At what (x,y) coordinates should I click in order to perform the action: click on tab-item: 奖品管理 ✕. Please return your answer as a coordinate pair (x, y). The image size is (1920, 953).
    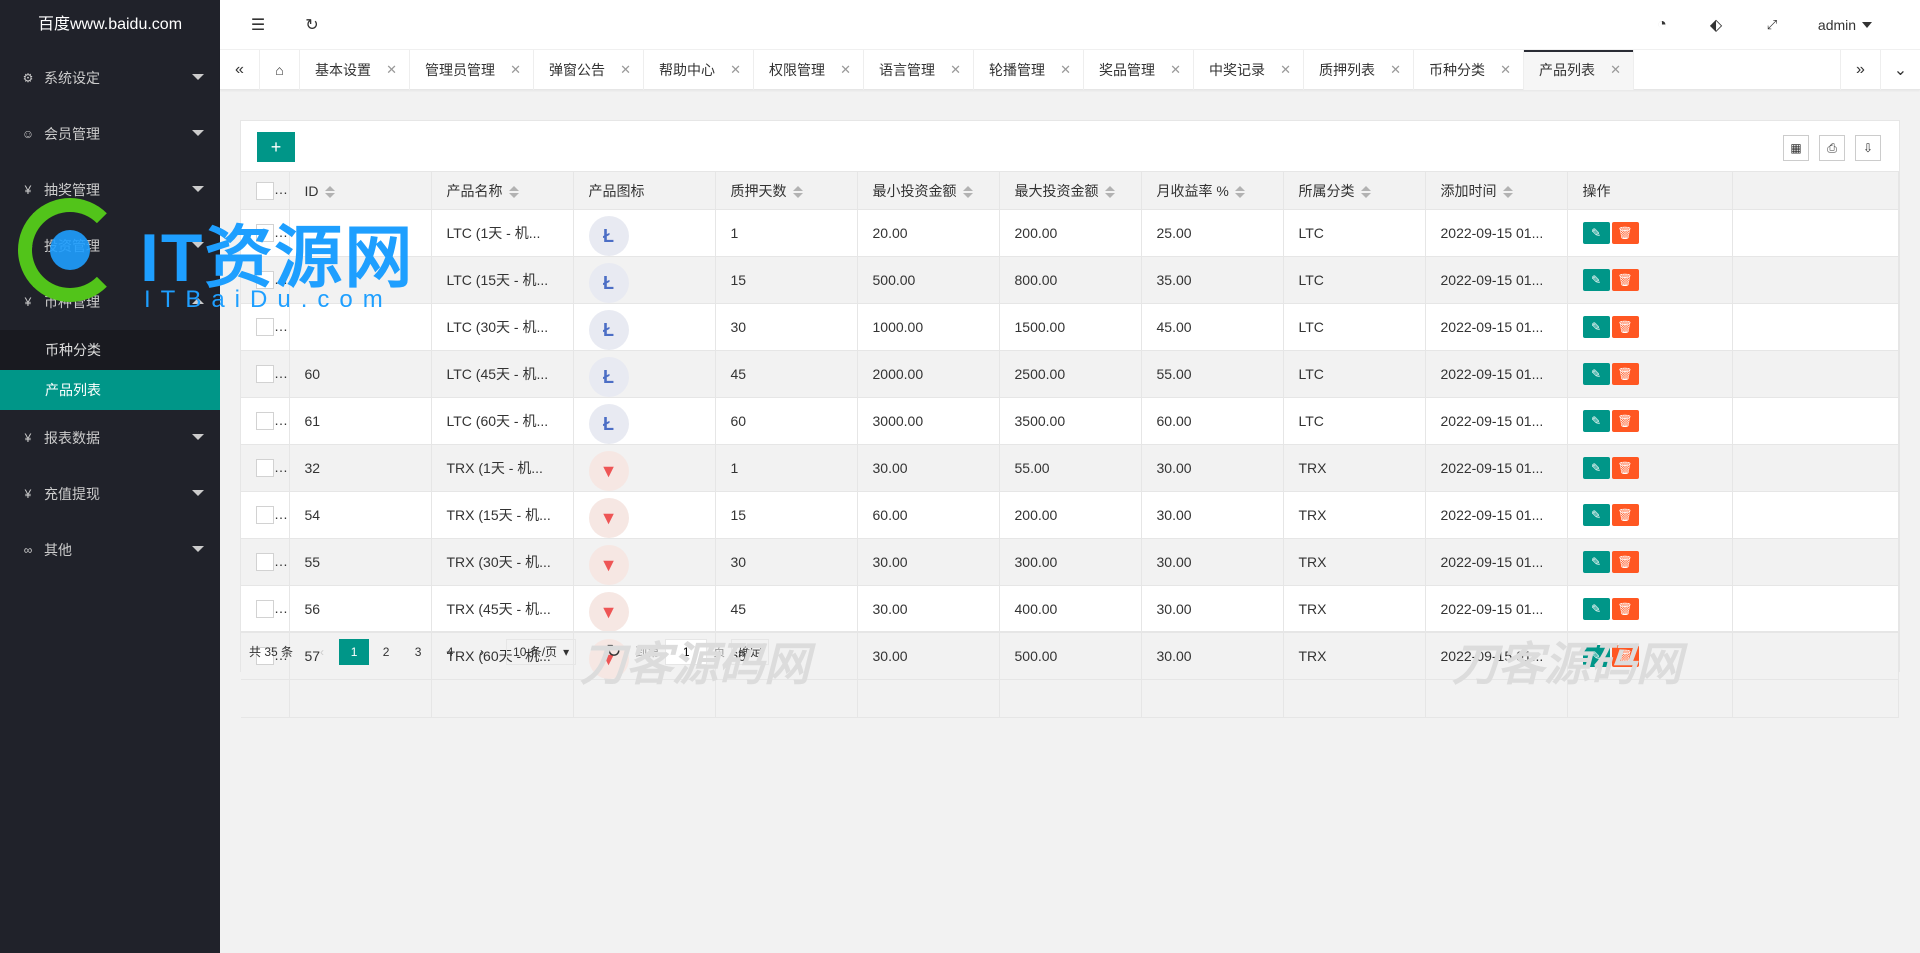
    Looking at the image, I should click on (1139, 70).